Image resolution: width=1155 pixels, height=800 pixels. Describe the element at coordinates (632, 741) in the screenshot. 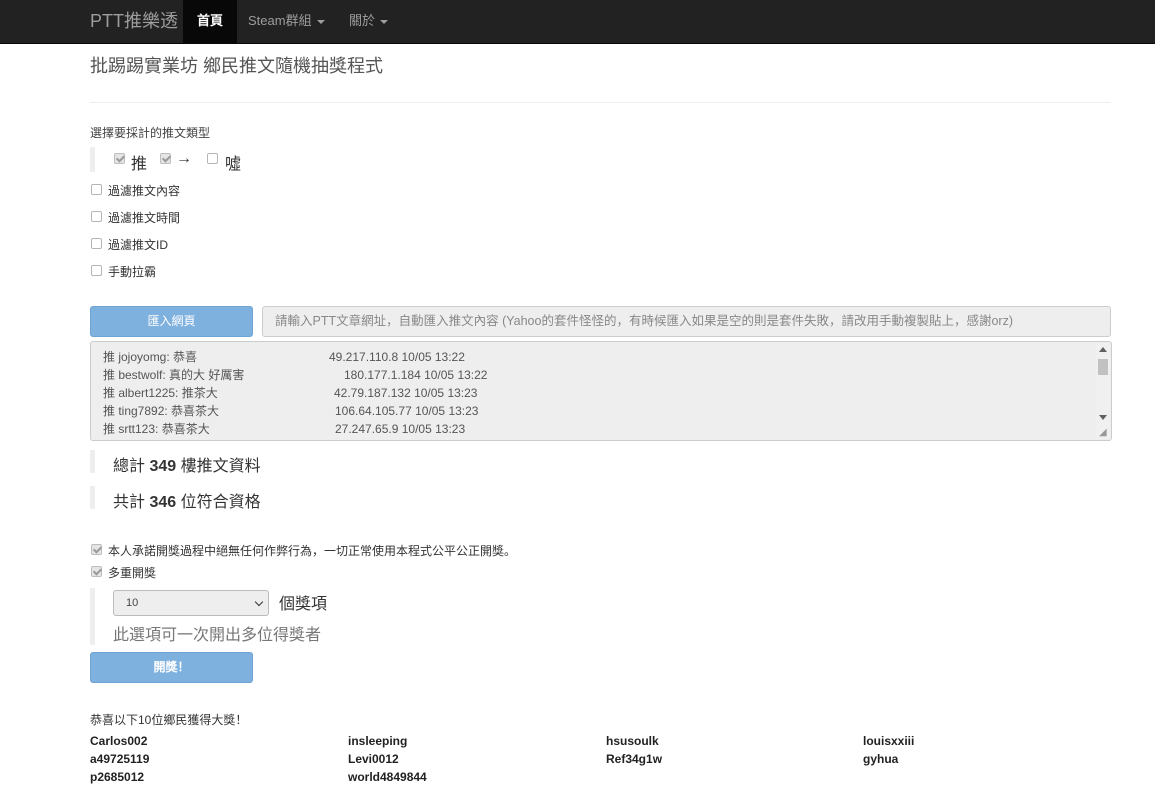

I see `winner-name: hsusoulk` at that location.